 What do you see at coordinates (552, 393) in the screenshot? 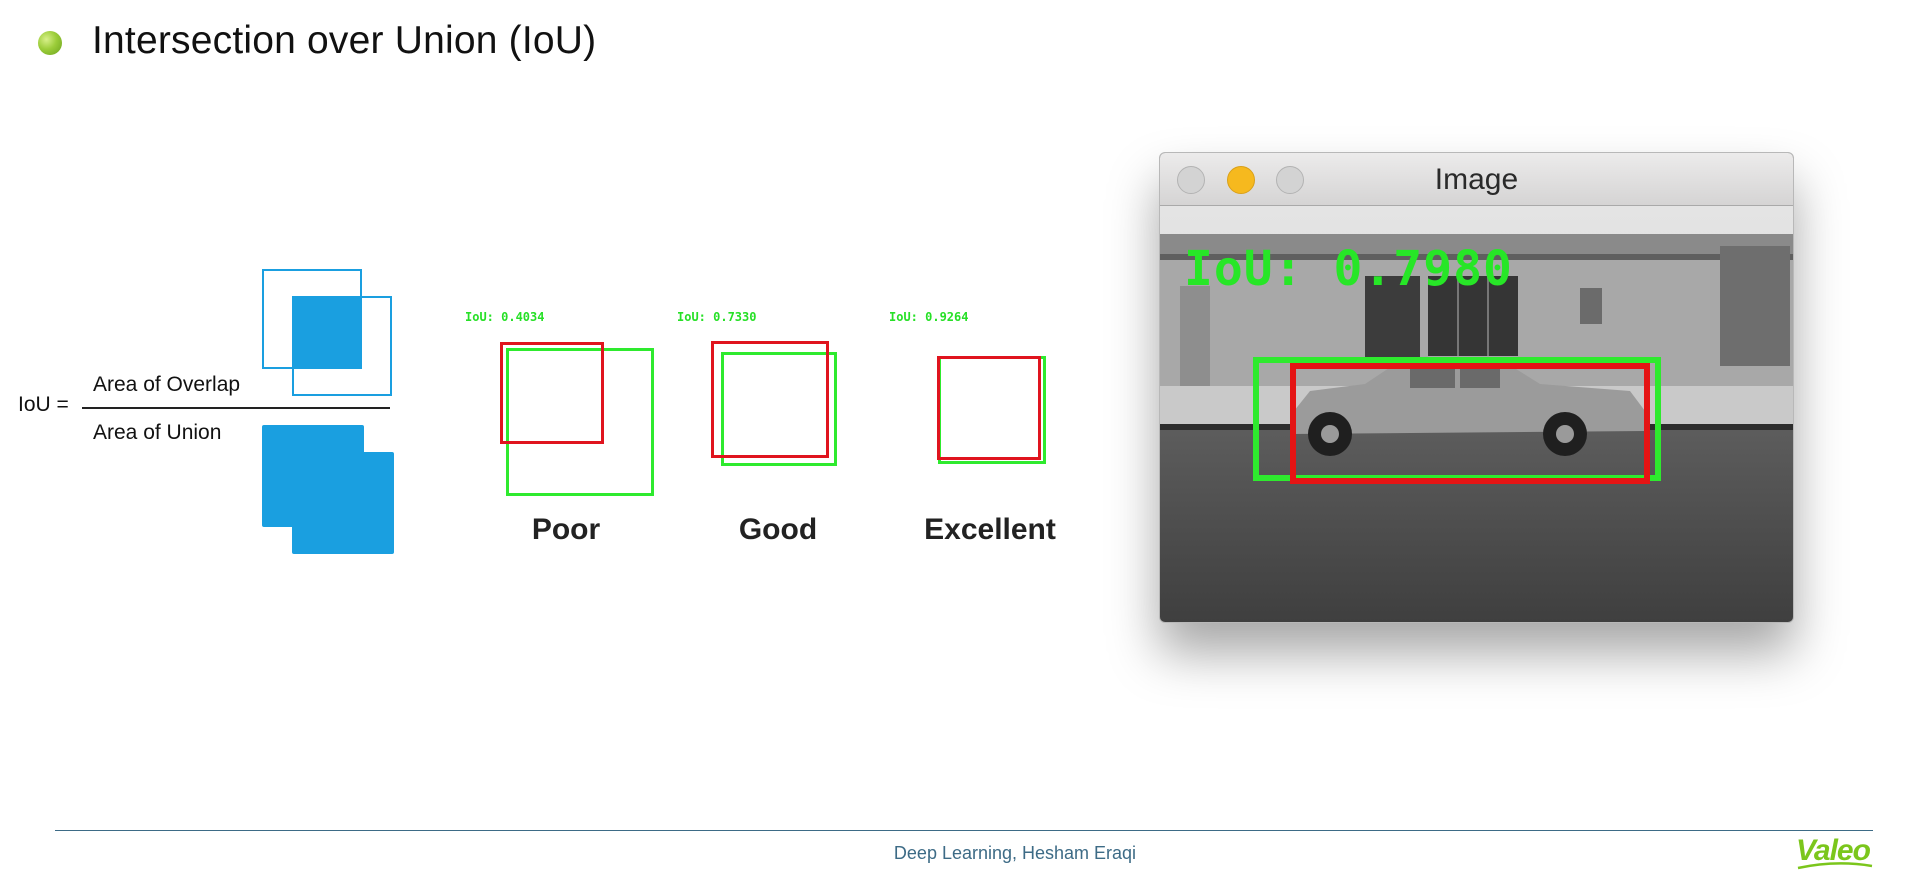
I see `prediction-box-poor` at bounding box center [552, 393].